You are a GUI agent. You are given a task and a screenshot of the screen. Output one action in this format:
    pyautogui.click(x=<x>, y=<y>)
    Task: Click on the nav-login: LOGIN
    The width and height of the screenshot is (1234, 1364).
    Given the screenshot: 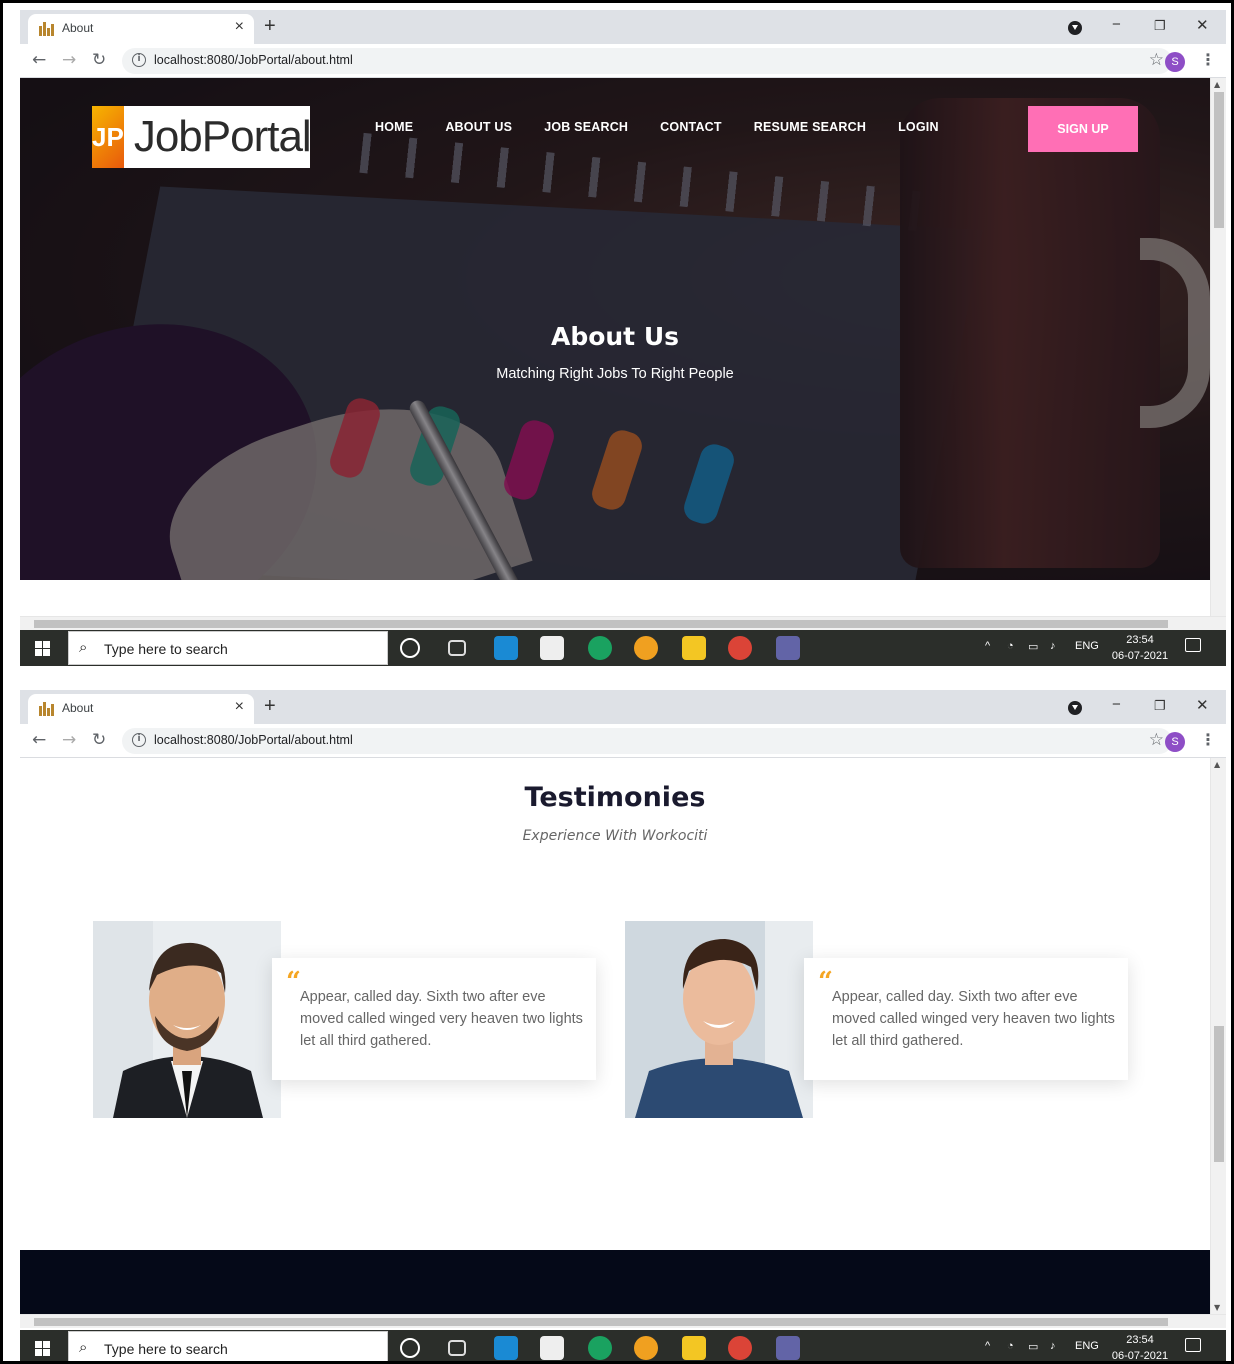 What is the action you would take?
    pyautogui.click(x=918, y=127)
    